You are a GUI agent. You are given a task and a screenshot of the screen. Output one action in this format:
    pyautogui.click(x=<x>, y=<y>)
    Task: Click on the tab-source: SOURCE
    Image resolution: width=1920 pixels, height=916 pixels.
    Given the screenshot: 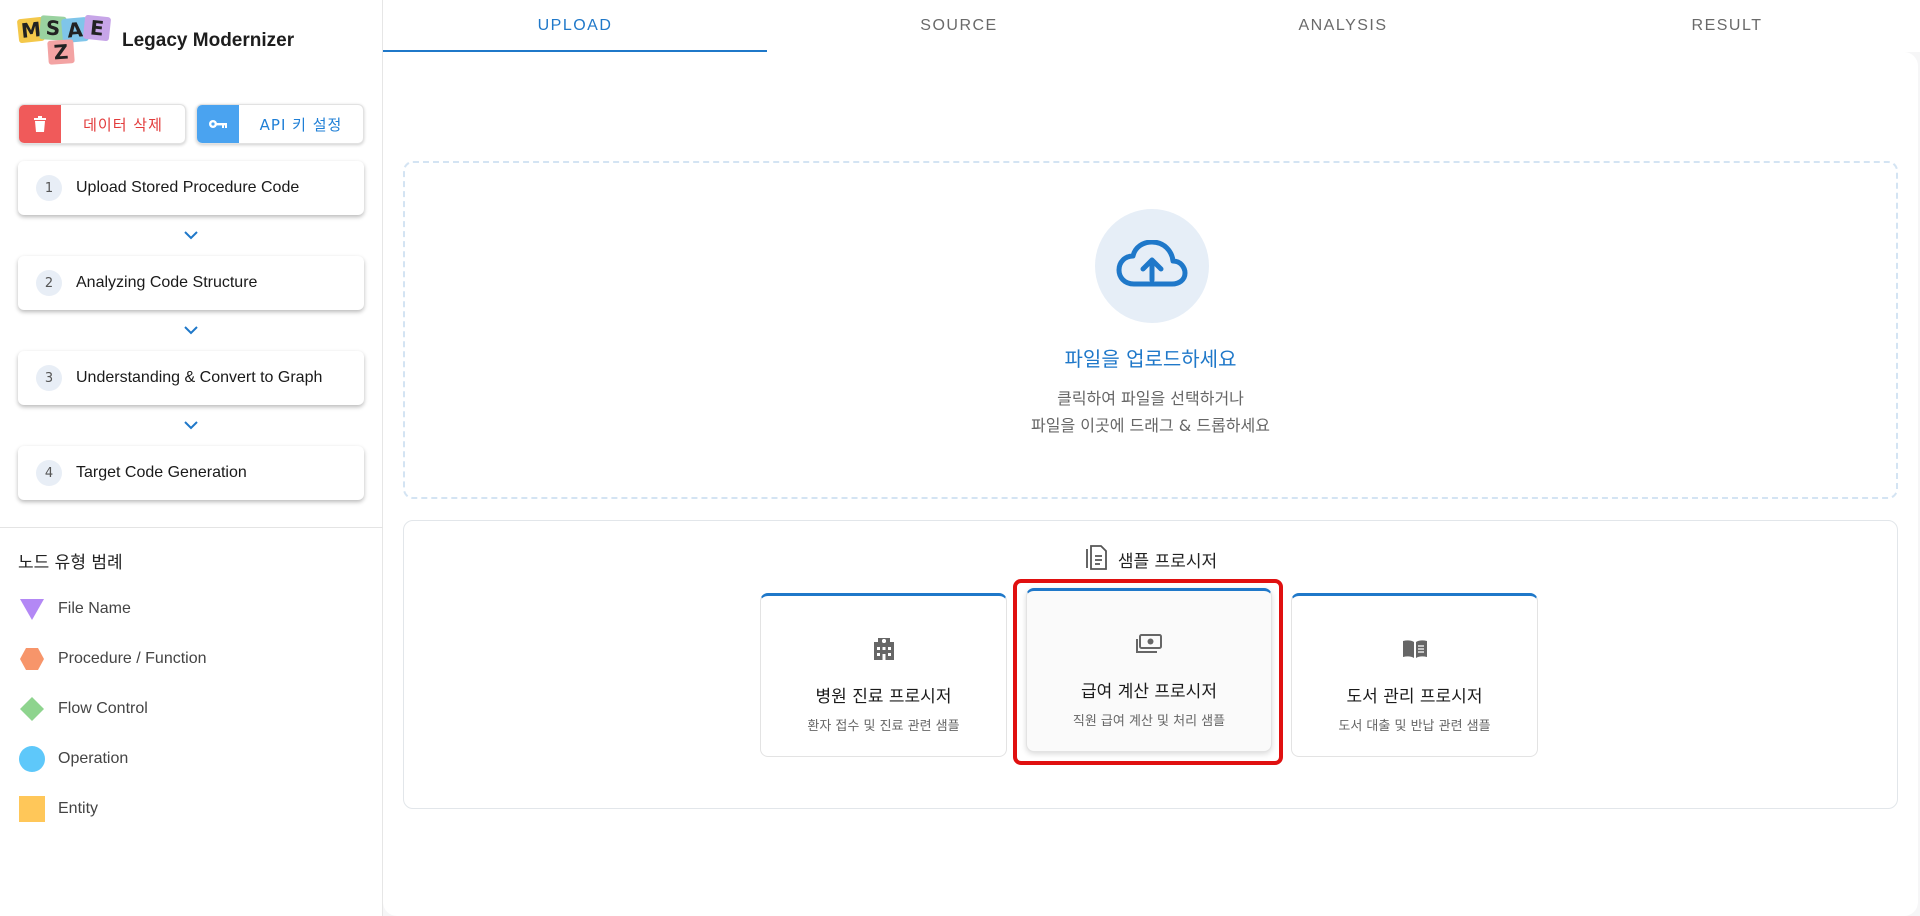 What is the action you would take?
    pyautogui.click(x=959, y=26)
    